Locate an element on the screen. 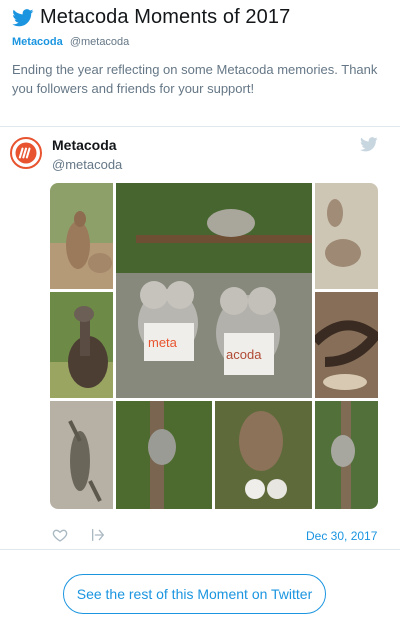 The image size is (410, 624). photo-koala-tree is located at coordinates (164, 455).